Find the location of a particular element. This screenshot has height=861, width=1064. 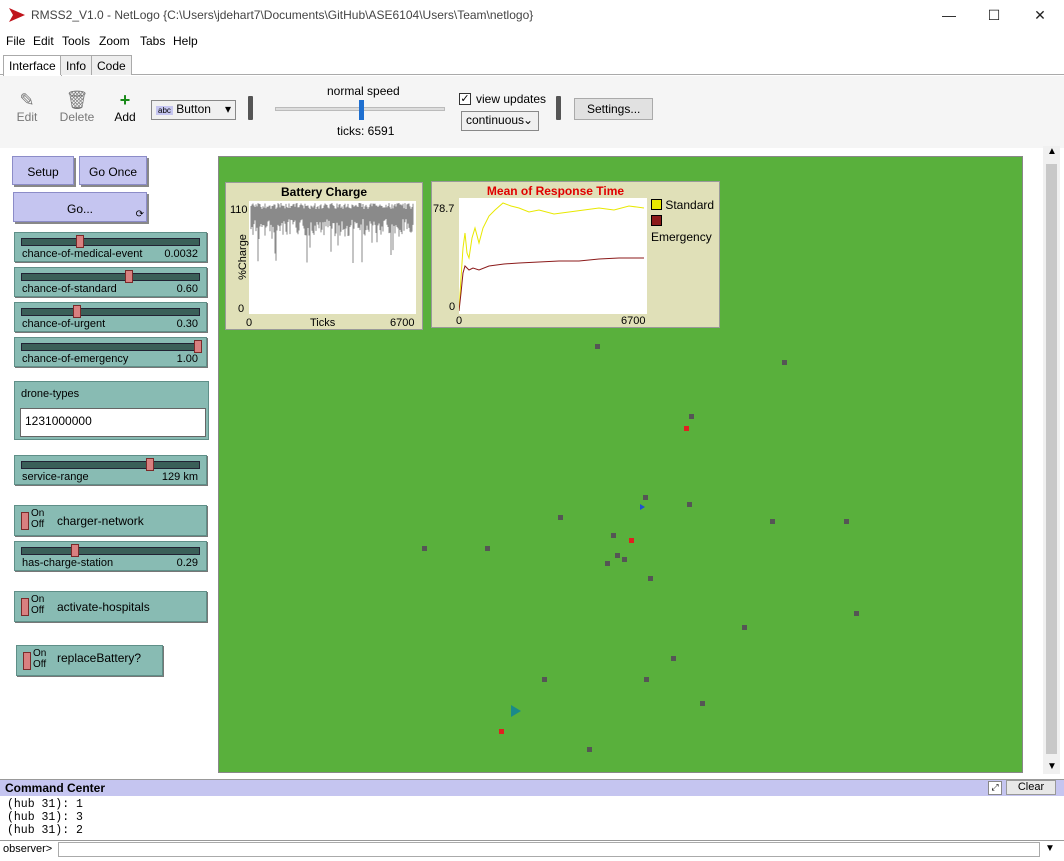

go-once-button: Go Once is located at coordinates (113, 170).